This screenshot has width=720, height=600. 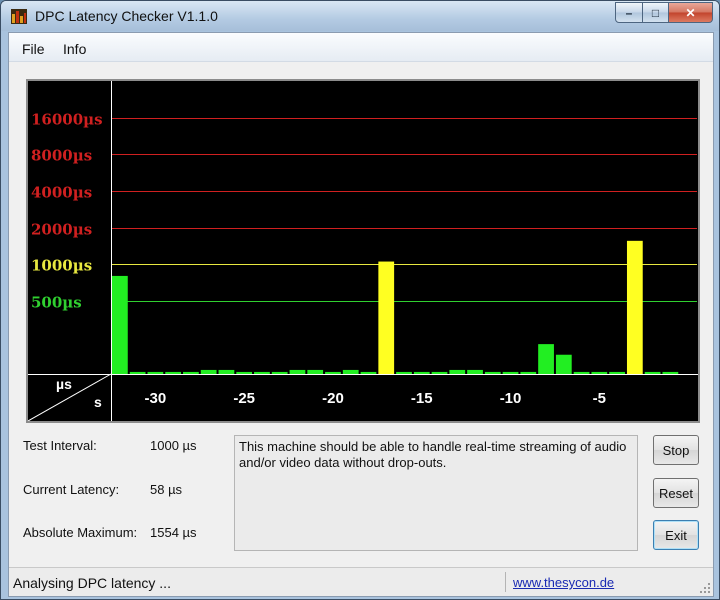 What do you see at coordinates (505, 582) in the screenshot?
I see `status-separator` at bounding box center [505, 582].